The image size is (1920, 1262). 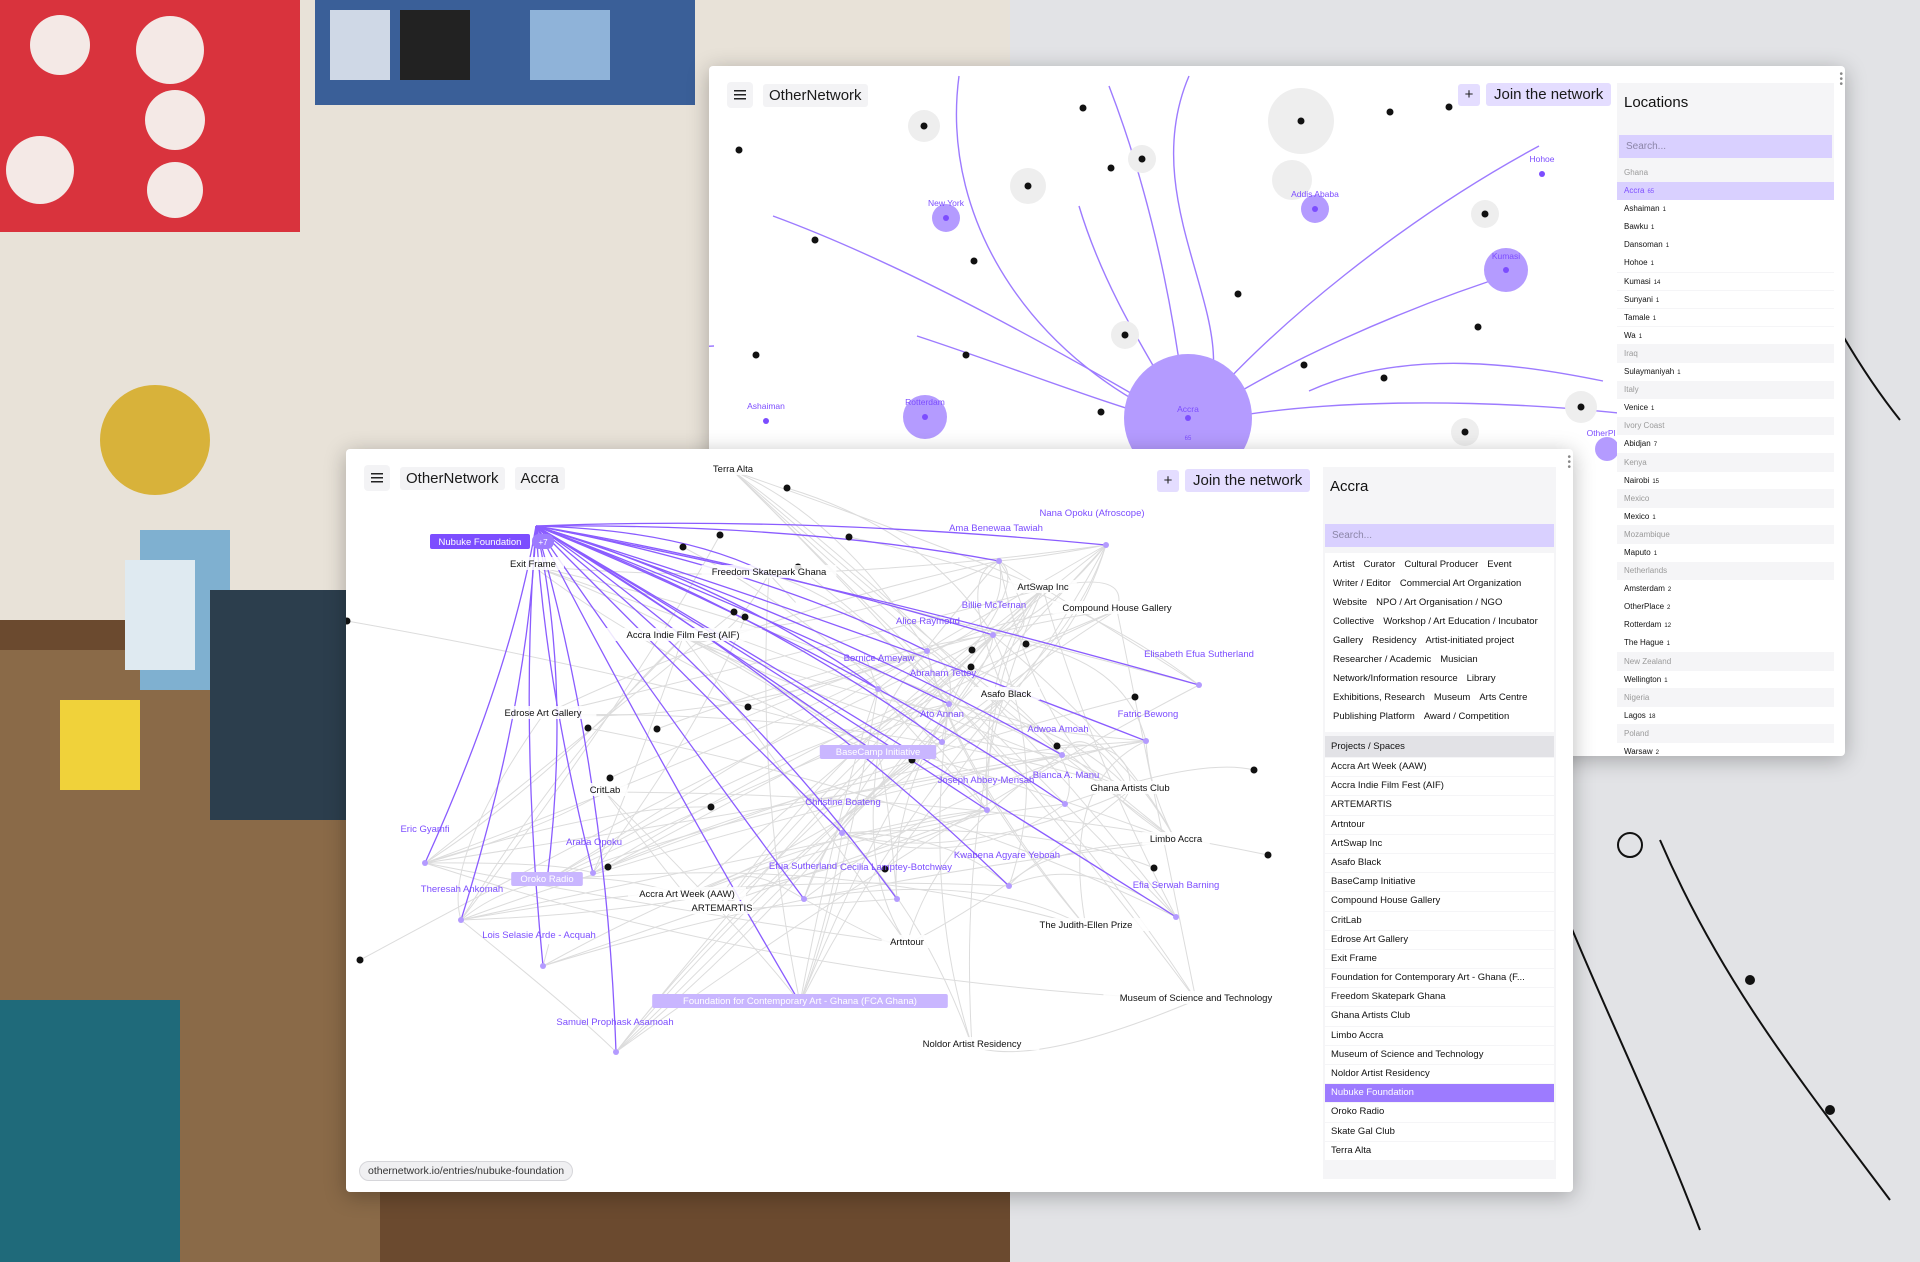 I want to click on graph-label-samuel: Samuel Prophask Asamoah, so click(x=614, y=1022).